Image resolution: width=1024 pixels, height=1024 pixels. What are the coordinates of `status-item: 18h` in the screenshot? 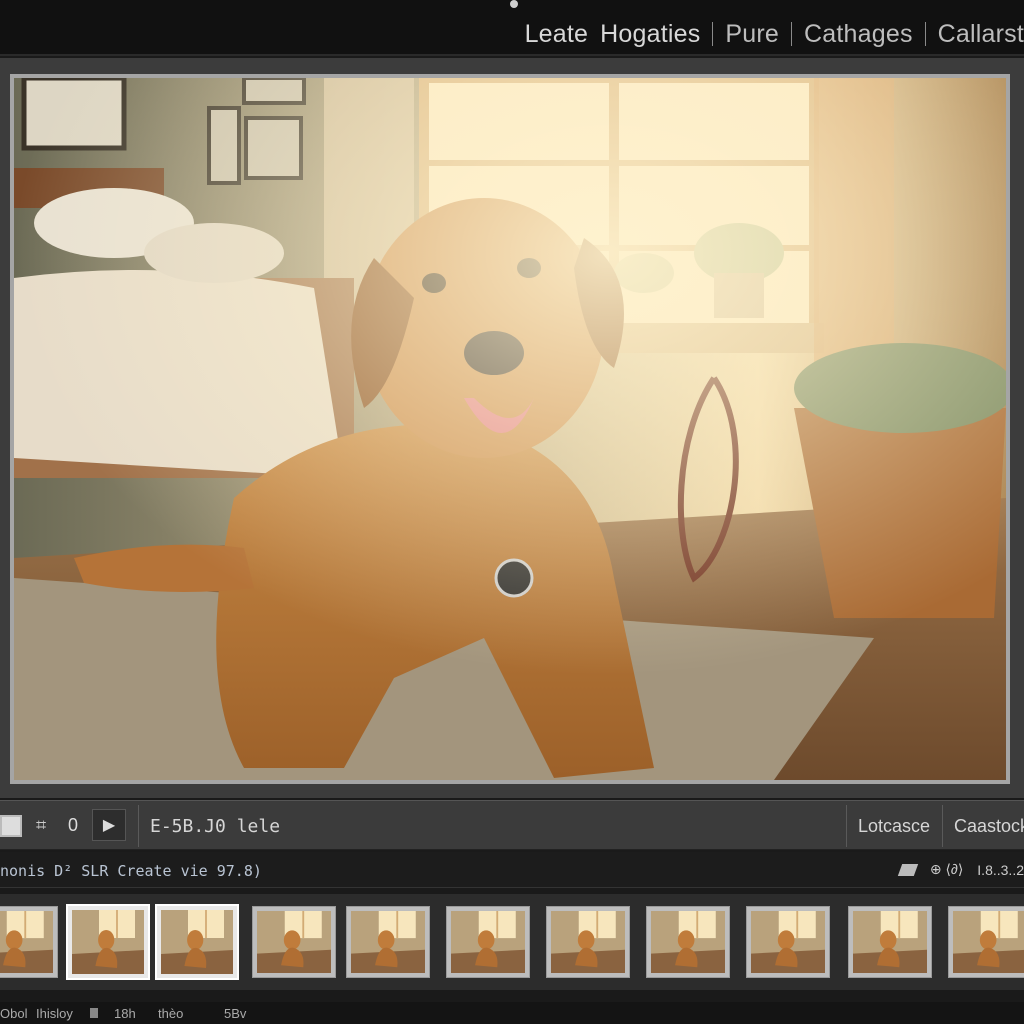 It's located at (125, 1013).